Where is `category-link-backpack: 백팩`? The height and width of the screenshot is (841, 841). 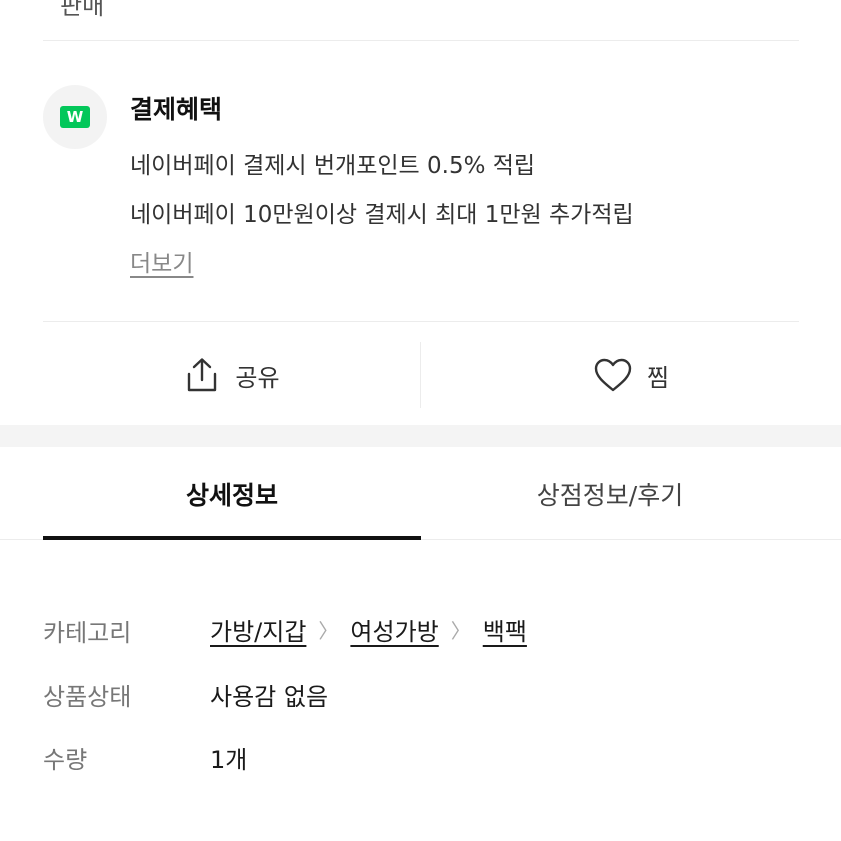 category-link-backpack: 백팩 is located at coordinates (505, 629).